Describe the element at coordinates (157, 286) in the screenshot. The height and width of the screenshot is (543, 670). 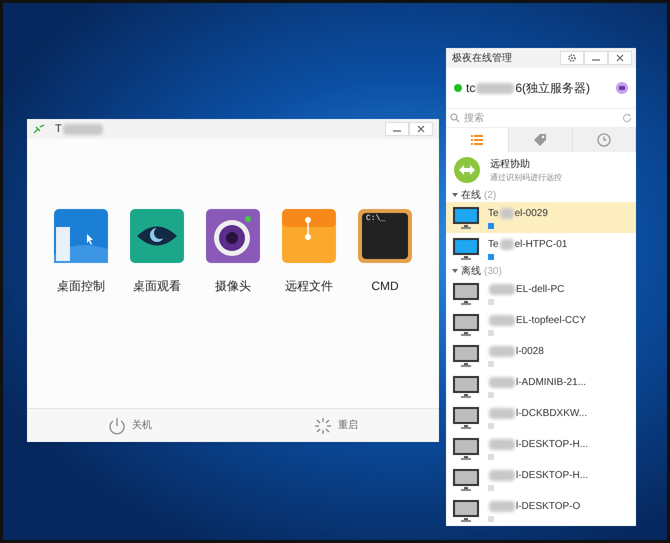
I see `app-label: 桌面观看` at that location.